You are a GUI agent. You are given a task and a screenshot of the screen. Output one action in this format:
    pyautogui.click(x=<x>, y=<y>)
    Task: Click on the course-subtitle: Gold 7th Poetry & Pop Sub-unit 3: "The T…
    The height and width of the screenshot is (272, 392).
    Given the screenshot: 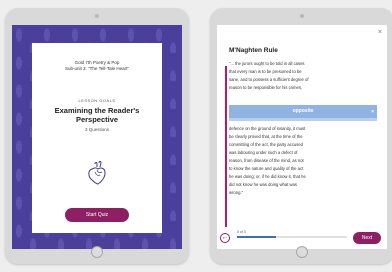 What is the action you would take?
    pyautogui.click(x=97, y=66)
    